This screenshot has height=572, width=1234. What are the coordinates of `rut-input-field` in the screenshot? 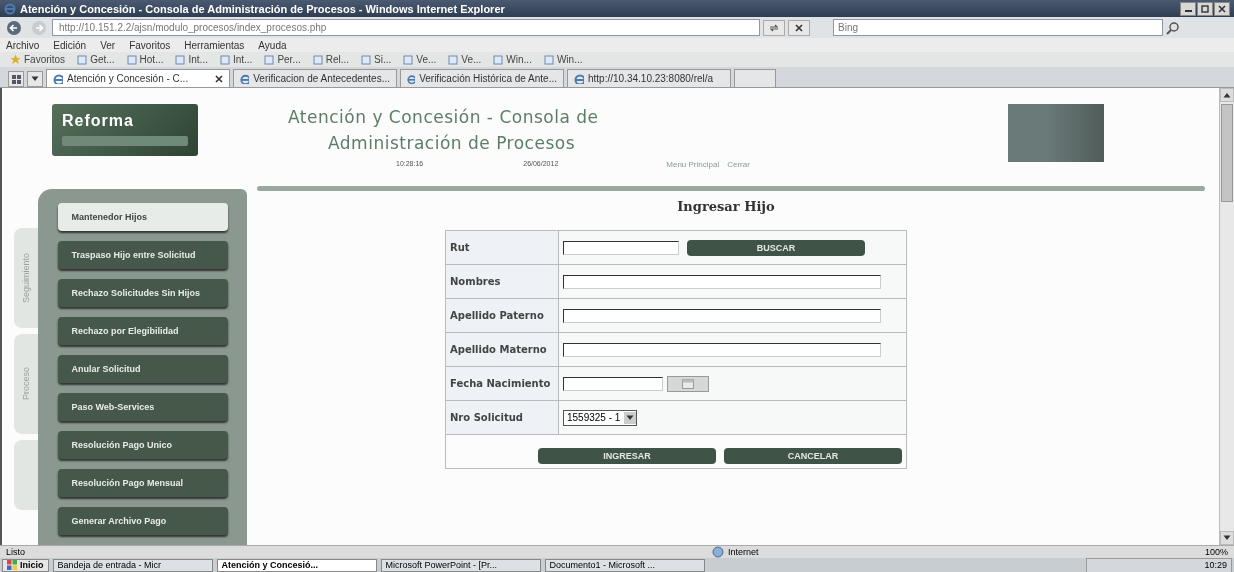 It's located at (621, 247).